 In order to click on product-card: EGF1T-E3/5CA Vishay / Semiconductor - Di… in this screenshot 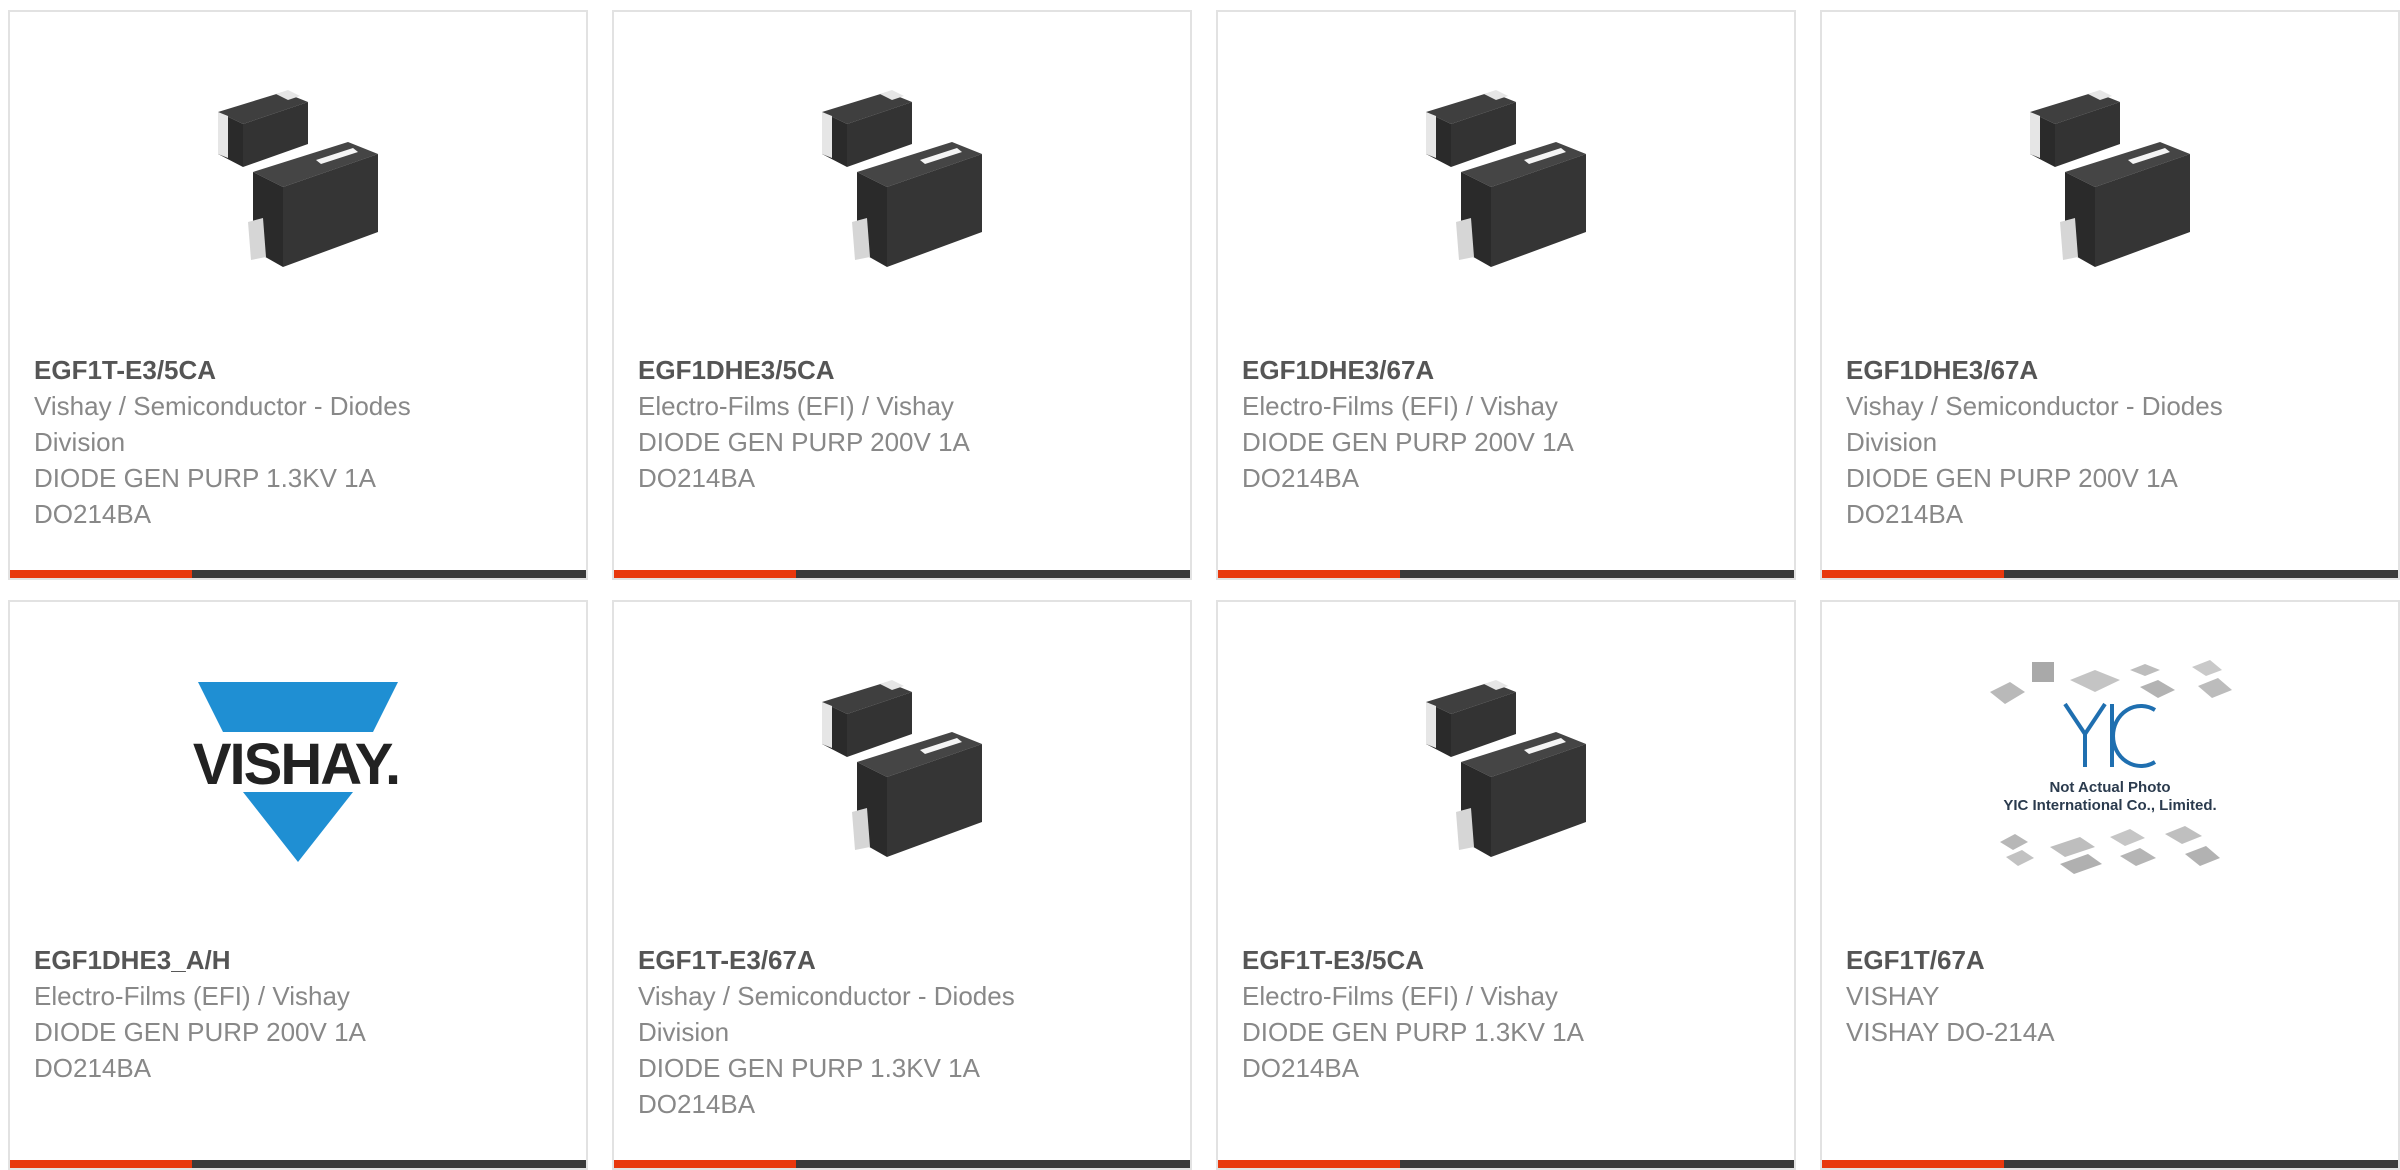, I will do `click(298, 295)`.